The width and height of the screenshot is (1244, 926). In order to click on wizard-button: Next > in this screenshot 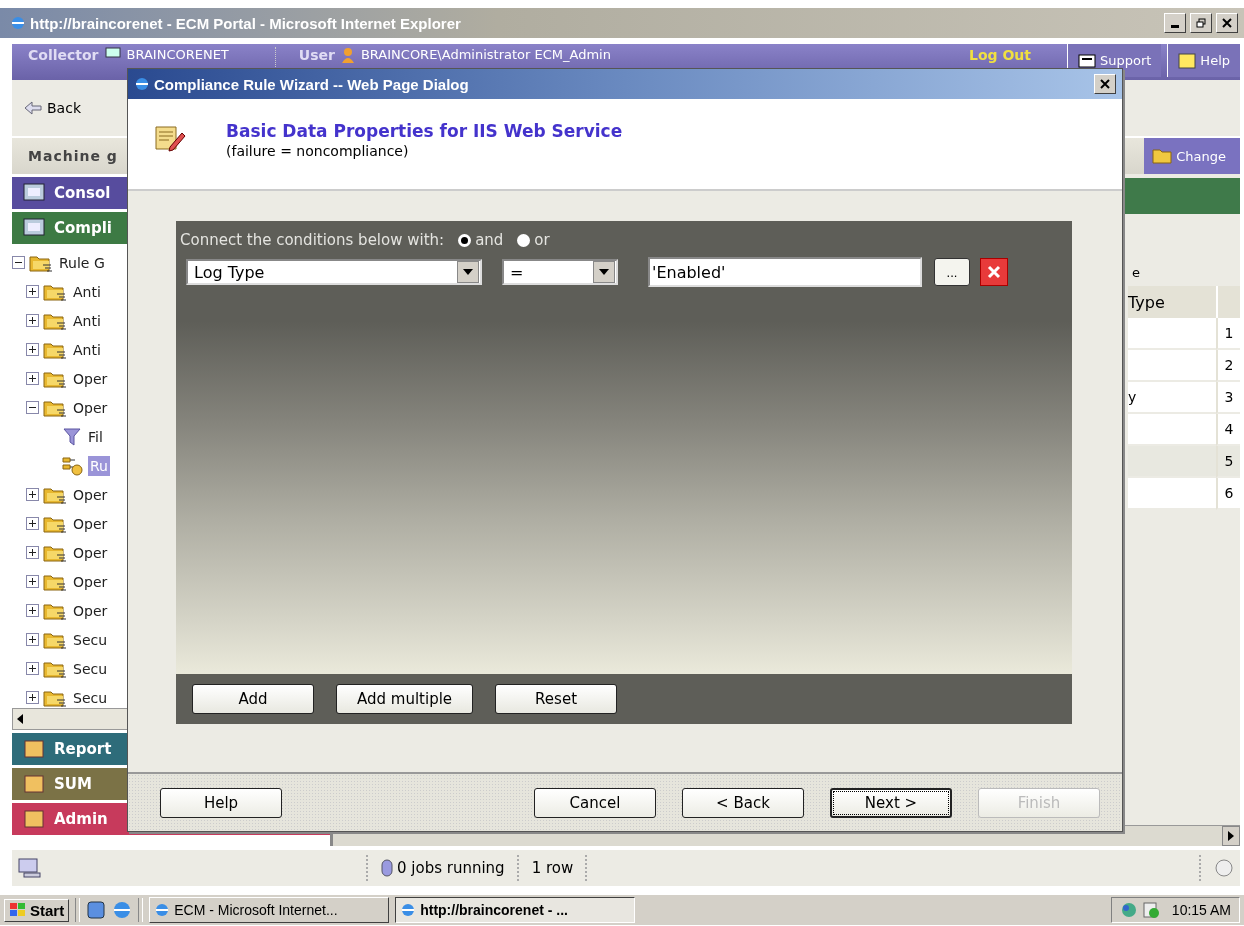, I will do `click(891, 802)`.